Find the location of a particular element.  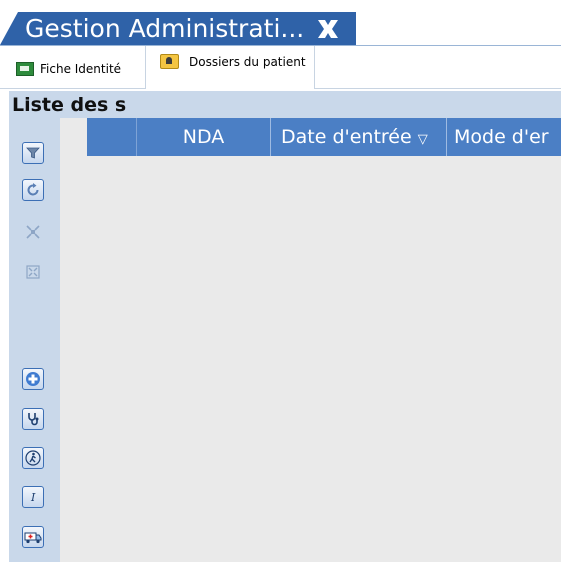

collapse-icon is located at coordinates (33, 232).